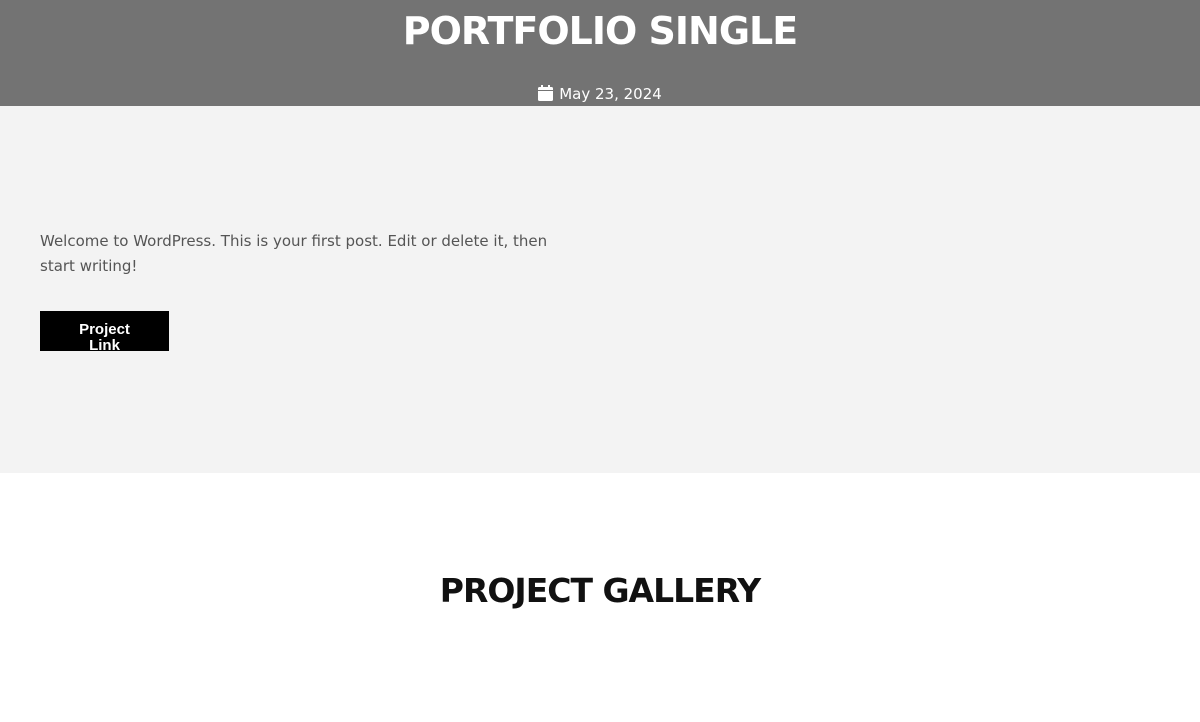  I want to click on page-header: PORTFOLIO SINGLE May 23, 2024, so click(600, 53).